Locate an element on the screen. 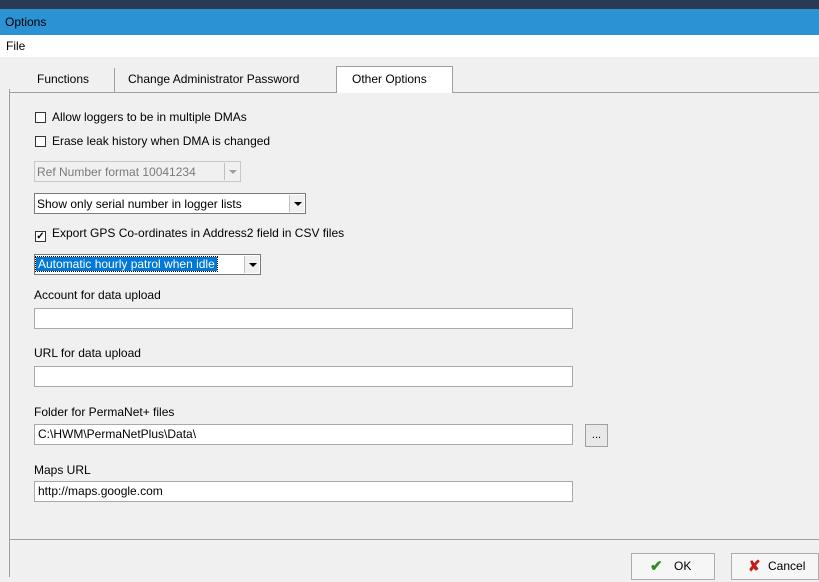  url-upload-label: URL for data upload is located at coordinates (87, 353).